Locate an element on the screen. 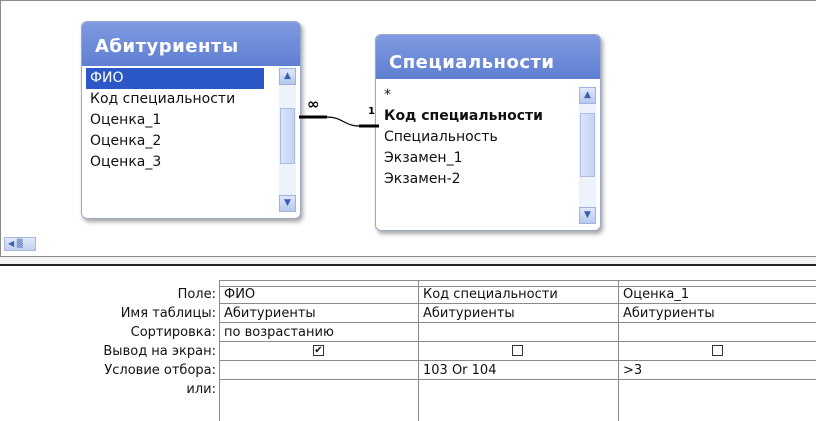  grid-field-cell: Код специальности is located at coordinates (518, 295).